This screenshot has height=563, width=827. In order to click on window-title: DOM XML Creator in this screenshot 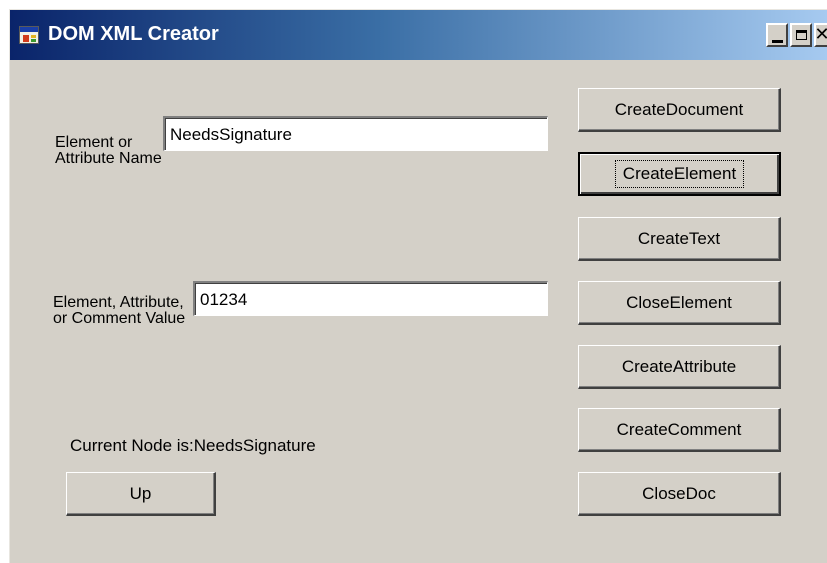, I will do `click(133, 34)`.